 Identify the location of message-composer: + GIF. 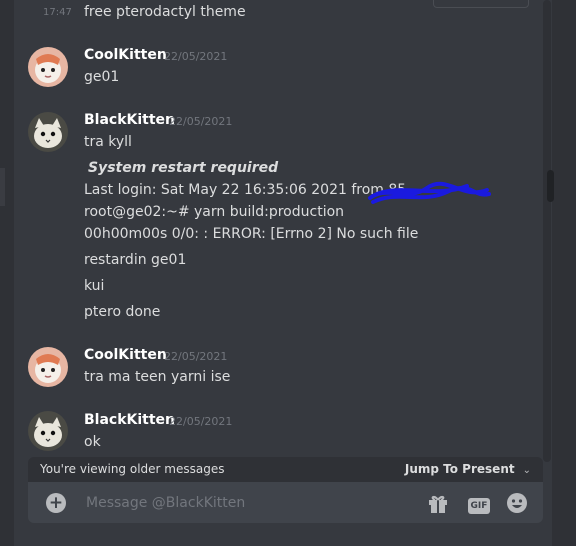
(285, 502).